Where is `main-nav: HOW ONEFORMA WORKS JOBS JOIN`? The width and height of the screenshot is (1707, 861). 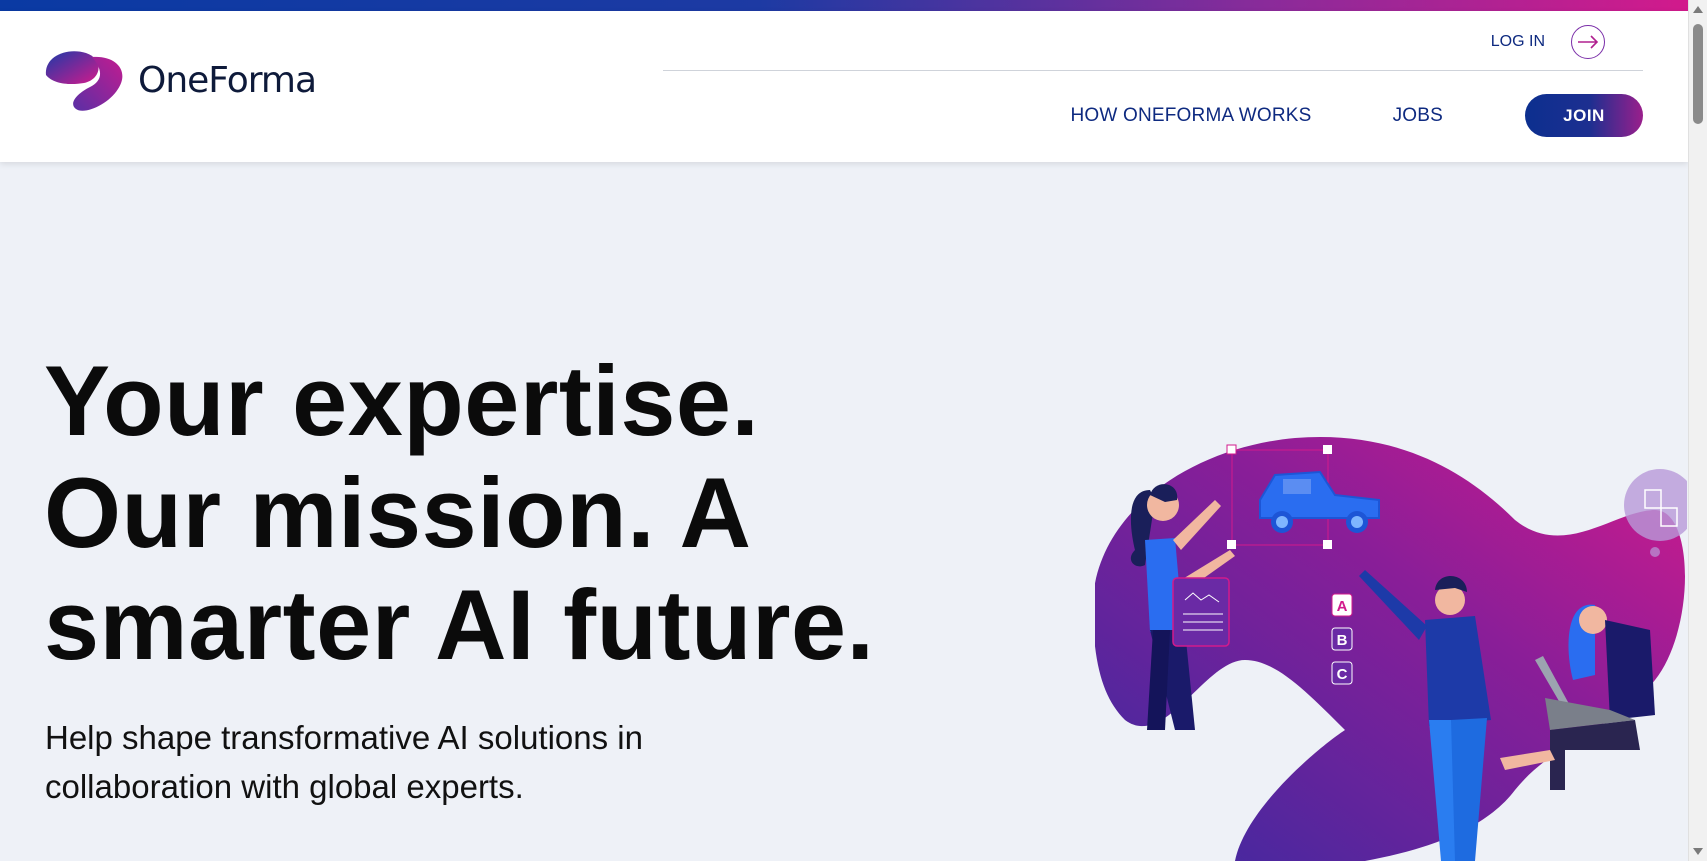
main-nav: HOW ONEFORMA WORKS JOBS JOIN is located at coordinates (1356, 115).